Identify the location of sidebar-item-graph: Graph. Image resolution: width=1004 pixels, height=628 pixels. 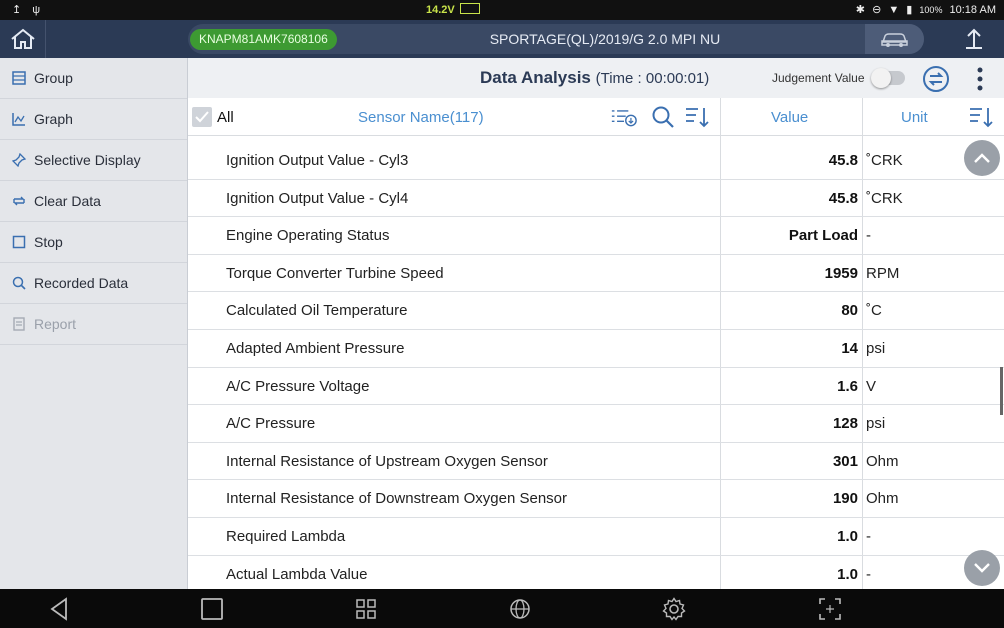
(93, 119).